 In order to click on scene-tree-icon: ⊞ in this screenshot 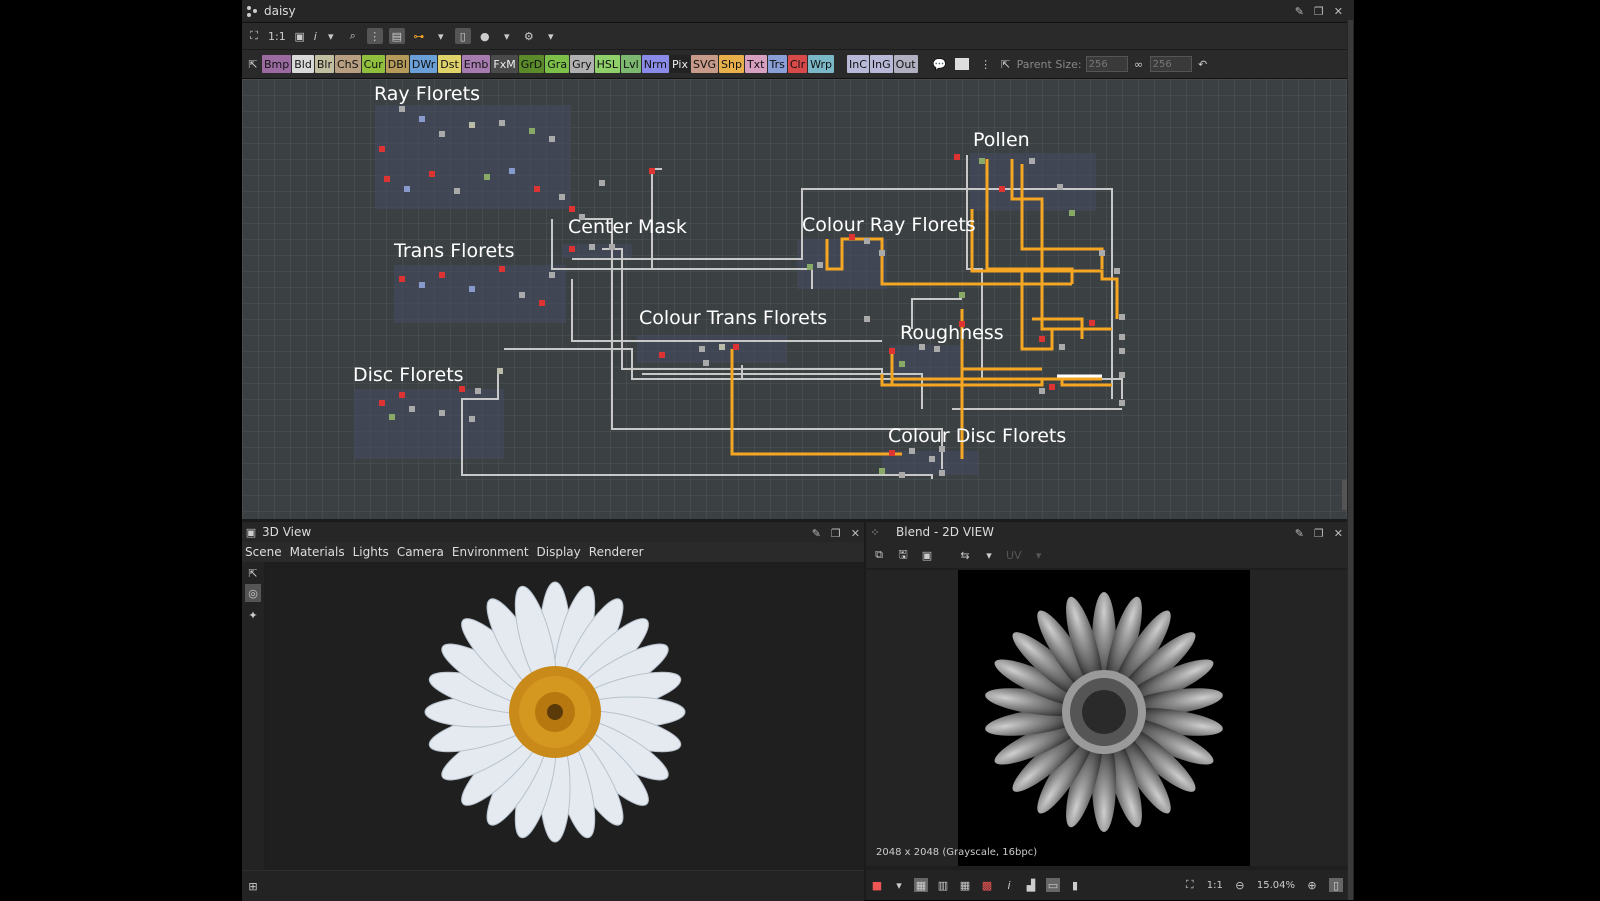, I will do `click(253, 886)`.